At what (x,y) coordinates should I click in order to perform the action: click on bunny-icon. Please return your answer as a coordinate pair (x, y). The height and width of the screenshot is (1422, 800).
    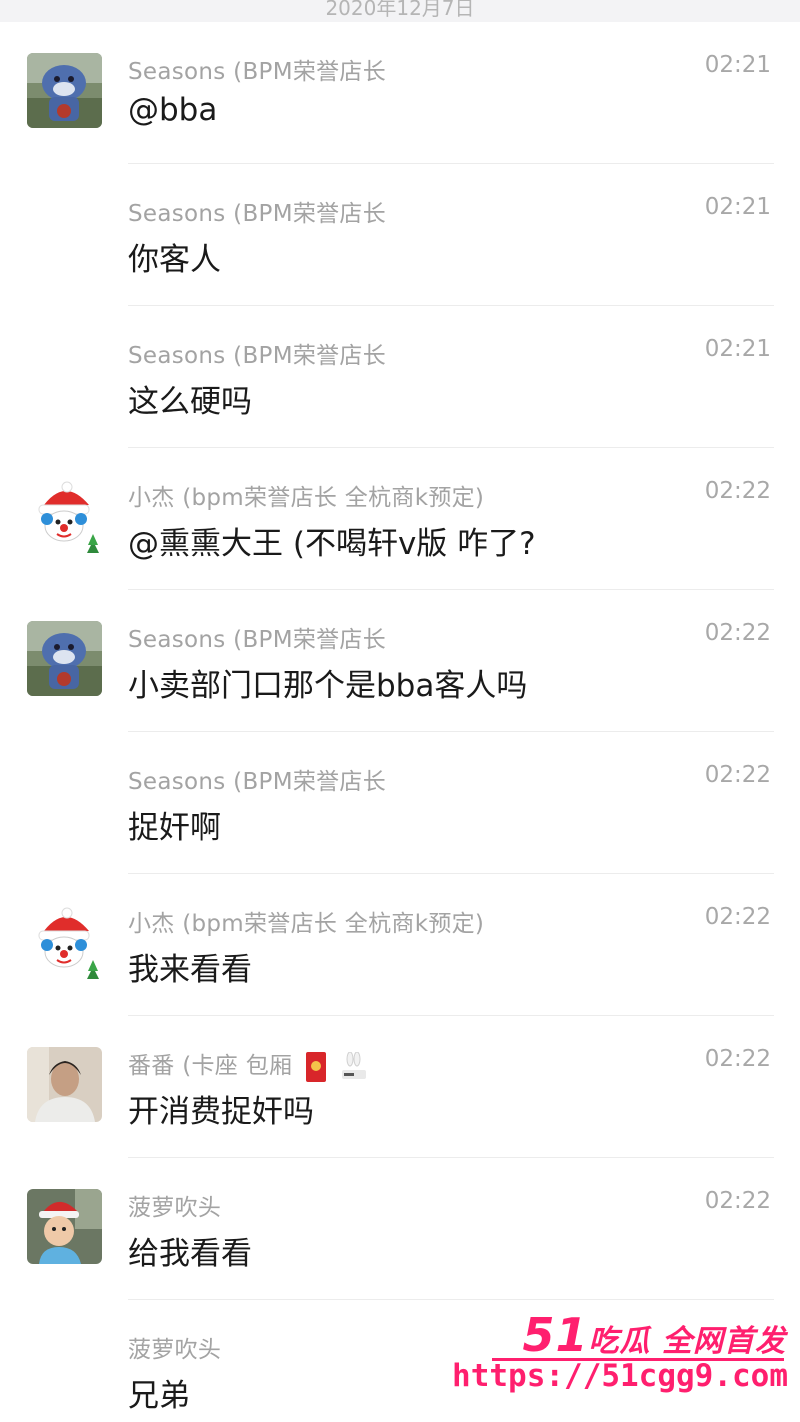
    Looking at the image, I should click on (354, 1066).